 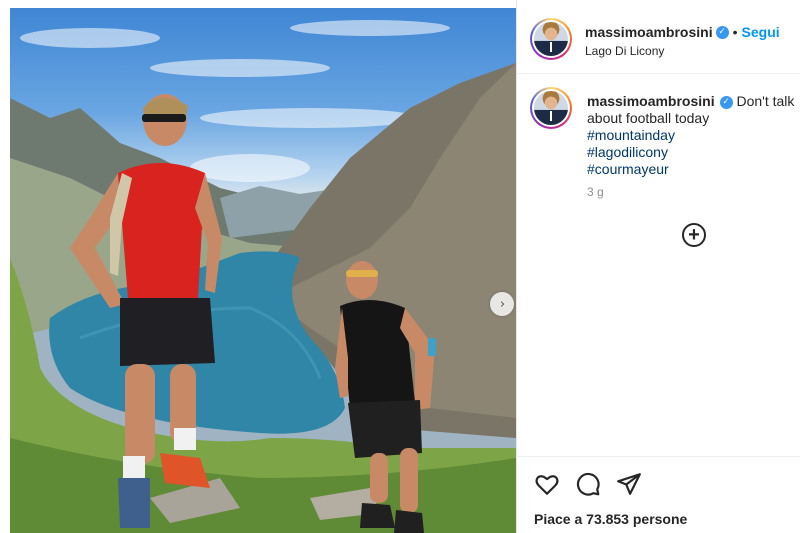 What do you see at coordinates (588, 484) in the screenshot?
I see `comment-icon` at bounding box center [588, 484].